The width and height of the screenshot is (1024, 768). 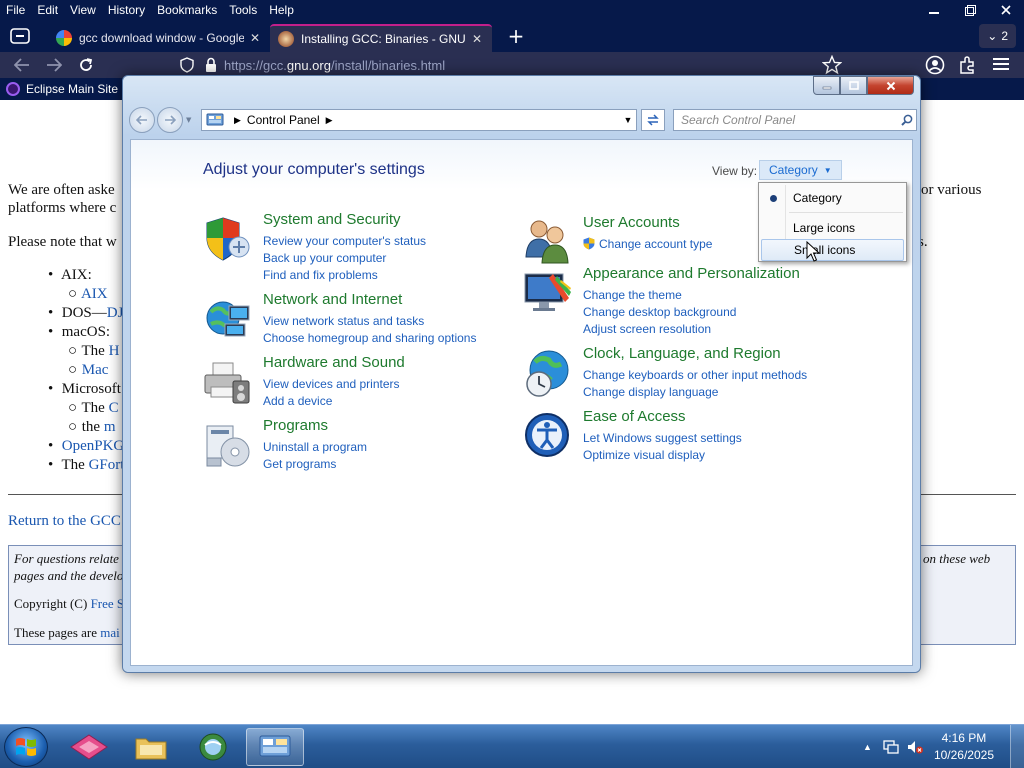 What do you see at coordinates (800, 170) in the screenshot?
I see `view-by-dropdown: Category ▼` at bounding box center [800, 170].